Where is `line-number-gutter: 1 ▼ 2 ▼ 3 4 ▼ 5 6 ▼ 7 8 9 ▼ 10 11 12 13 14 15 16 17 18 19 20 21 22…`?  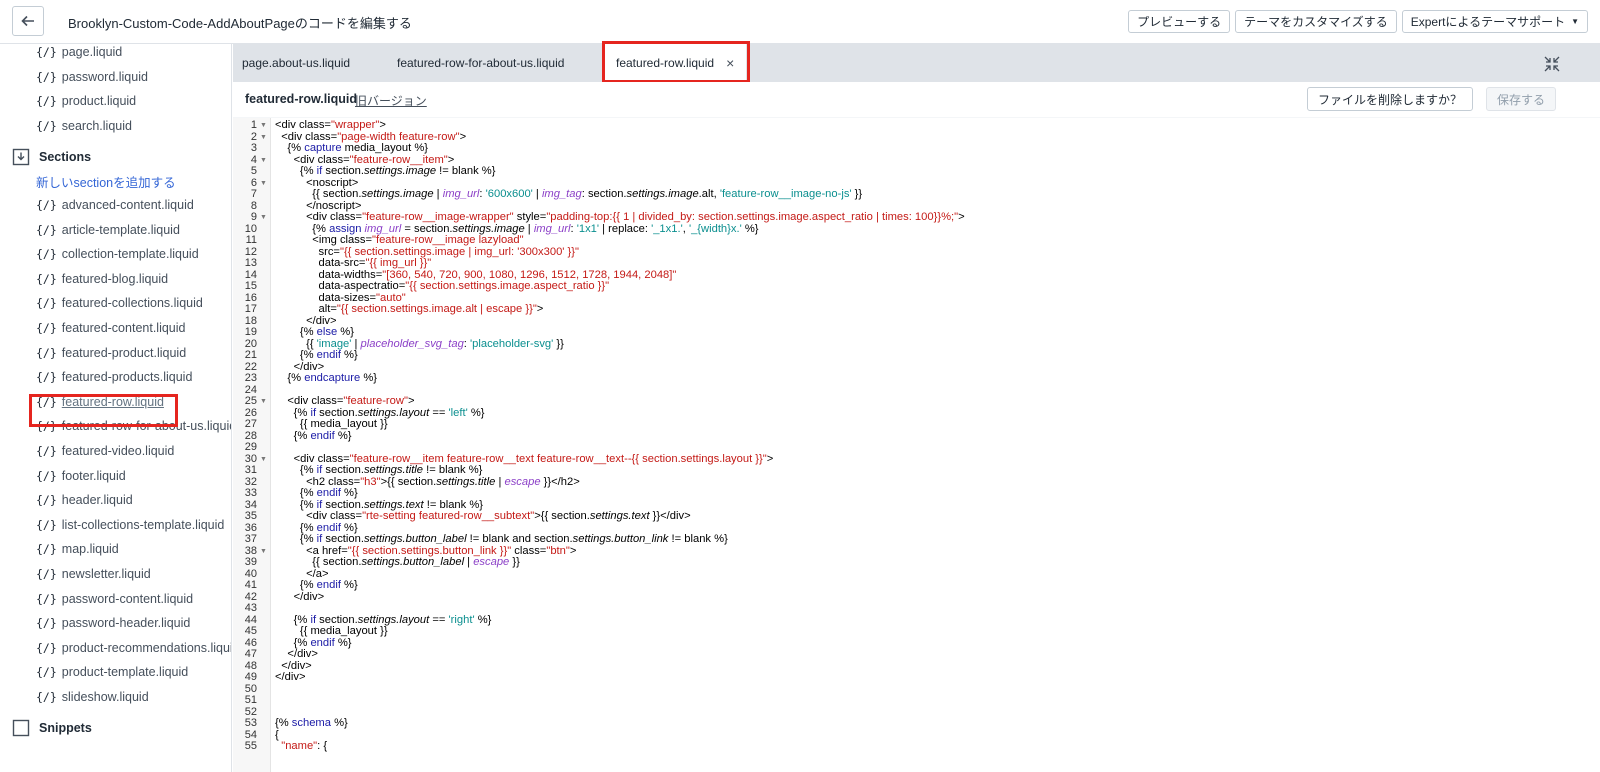 line-number-gutter: 1 ▼ 2 ▼ 3 4 ▼ 5 6 ▼ 7 8 9 ▼ 10 11 12 13 14 15 16 17 18 19 20 21 22… is located at coordinates (252, 445).